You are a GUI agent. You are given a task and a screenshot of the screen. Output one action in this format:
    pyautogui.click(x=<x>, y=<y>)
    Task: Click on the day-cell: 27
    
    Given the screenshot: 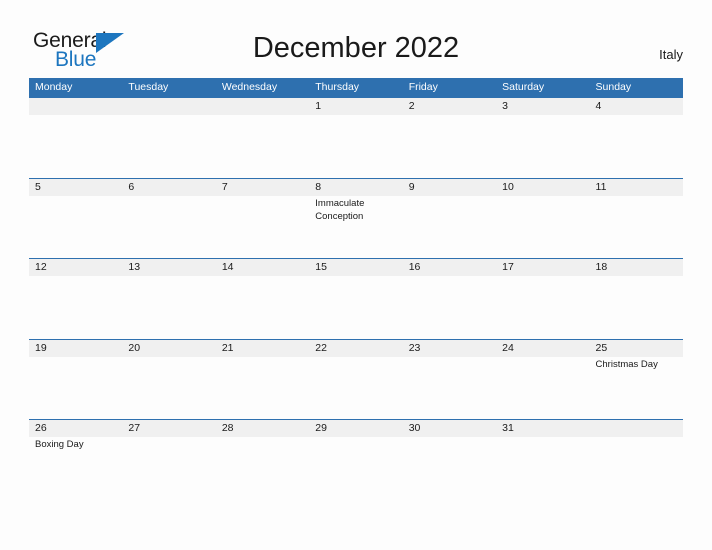 What is the action you would take?
    pyautogui.click(x=168, y=460)
    